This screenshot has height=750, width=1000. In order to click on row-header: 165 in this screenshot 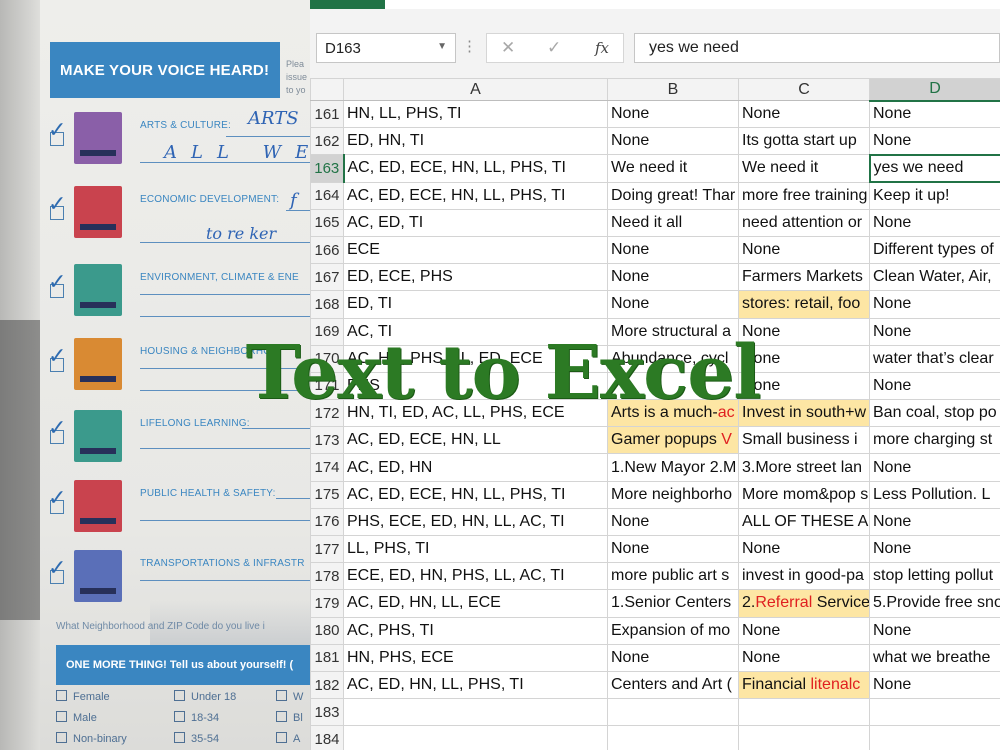, I will do `click(327, 222)`.